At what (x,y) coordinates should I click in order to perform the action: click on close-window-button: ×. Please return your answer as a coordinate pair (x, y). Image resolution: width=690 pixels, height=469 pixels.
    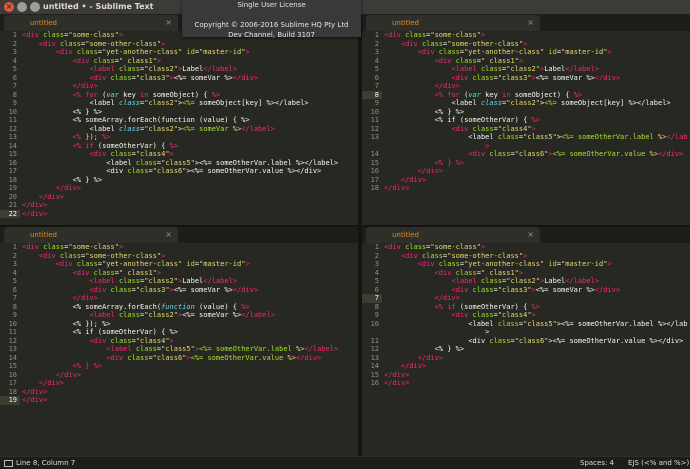
    Looking at the image, I should click on (9, 7).